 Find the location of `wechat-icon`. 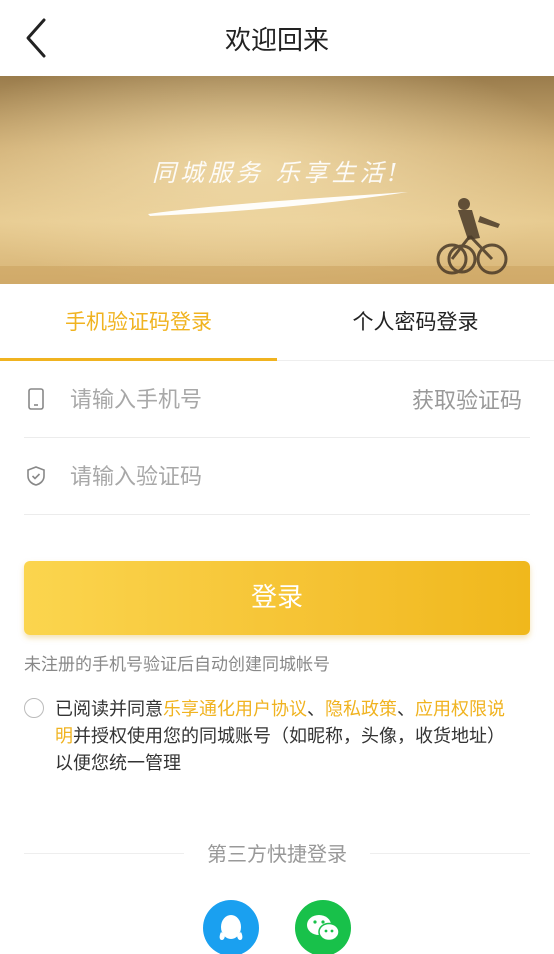

wechat-icon is located at coordinates (323, 928).